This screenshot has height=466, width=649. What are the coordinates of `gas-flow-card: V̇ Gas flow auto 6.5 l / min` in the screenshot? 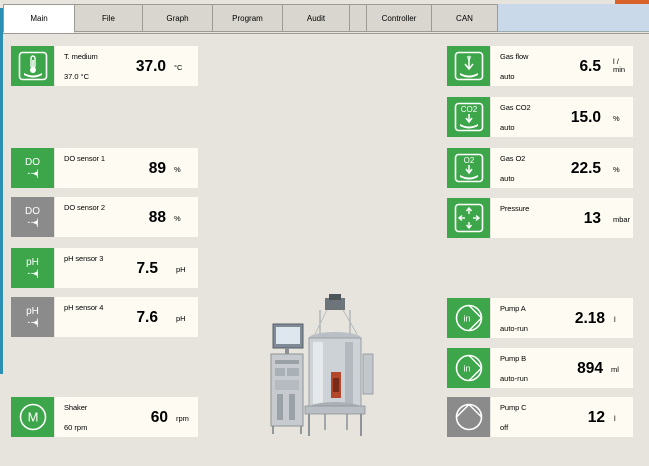 It's located at (540, 66).